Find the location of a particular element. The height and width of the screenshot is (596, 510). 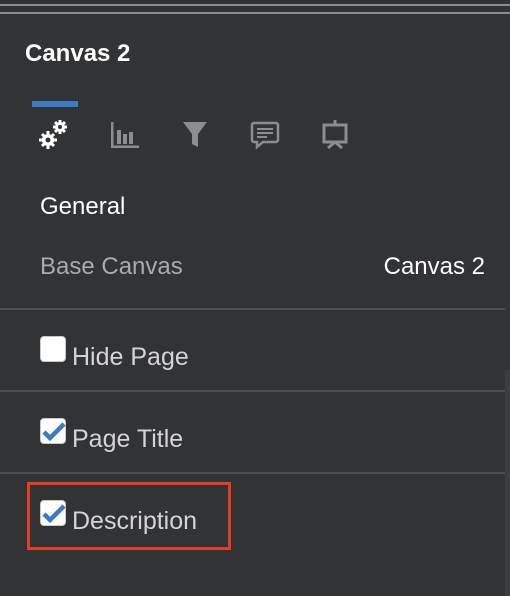

filter-icon is located at coordinates (195, 134).